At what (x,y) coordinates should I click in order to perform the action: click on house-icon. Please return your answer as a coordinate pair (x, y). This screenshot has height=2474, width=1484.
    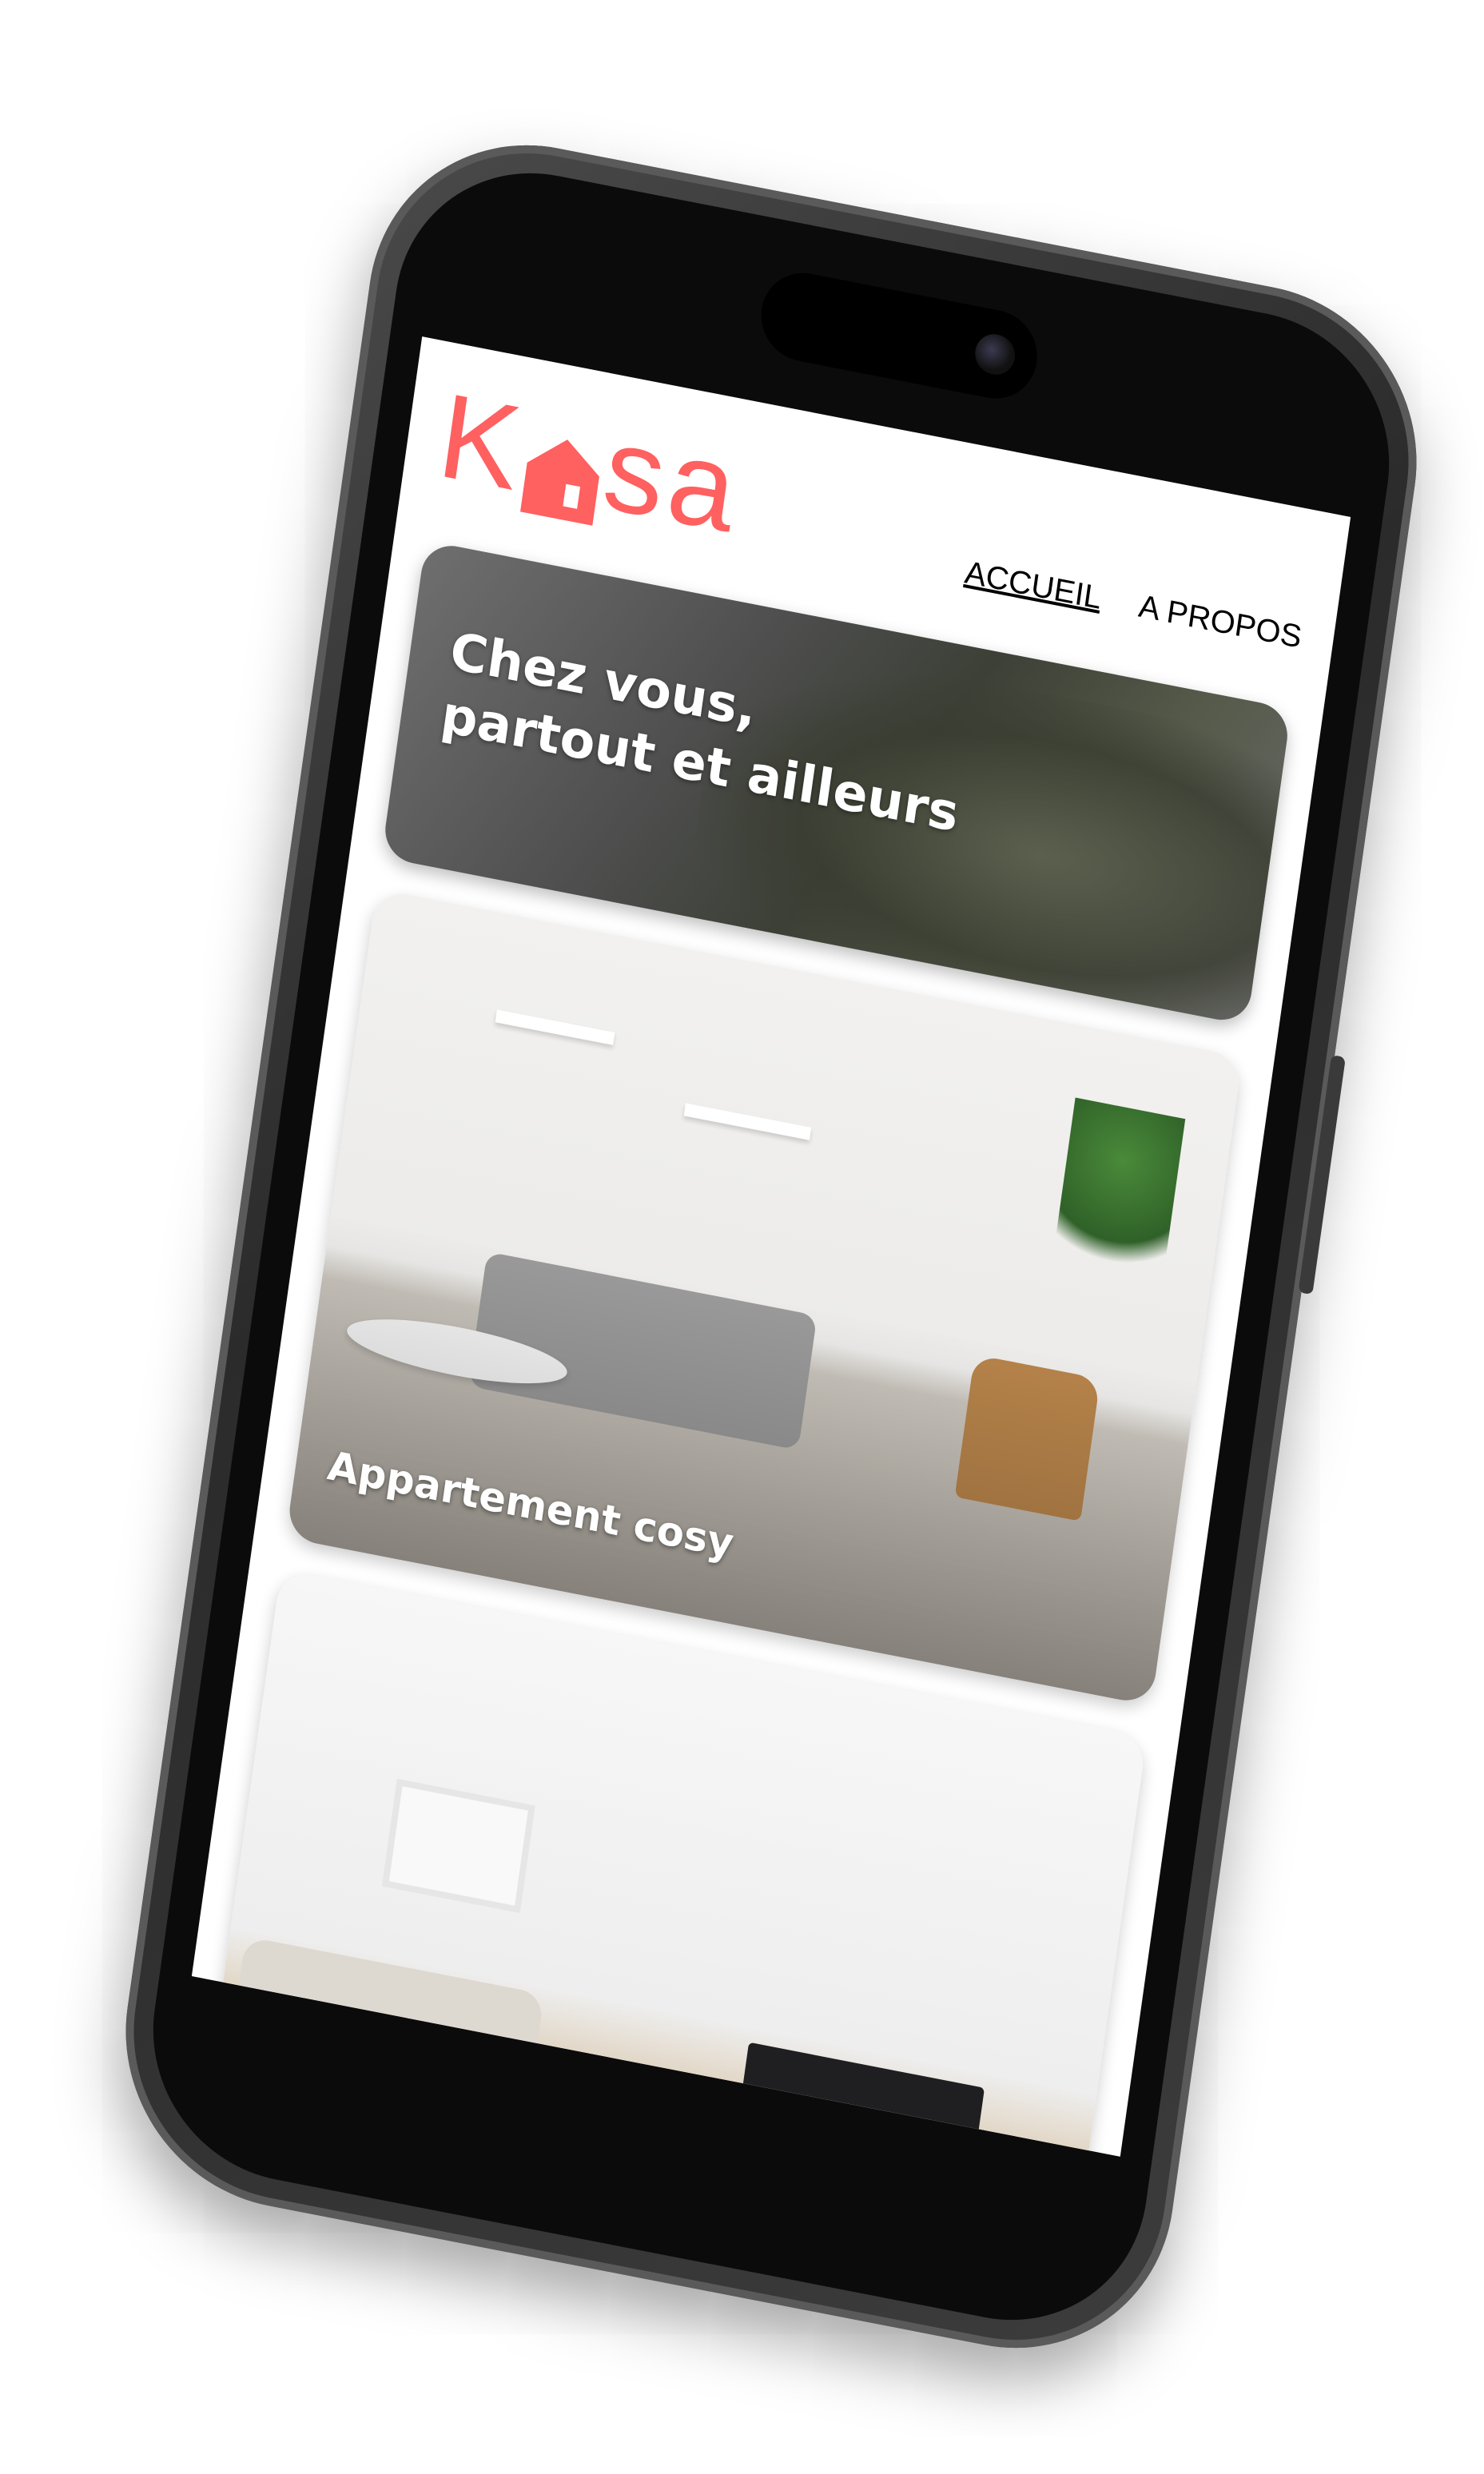
    Looking at the image, I should click on (563, 469).